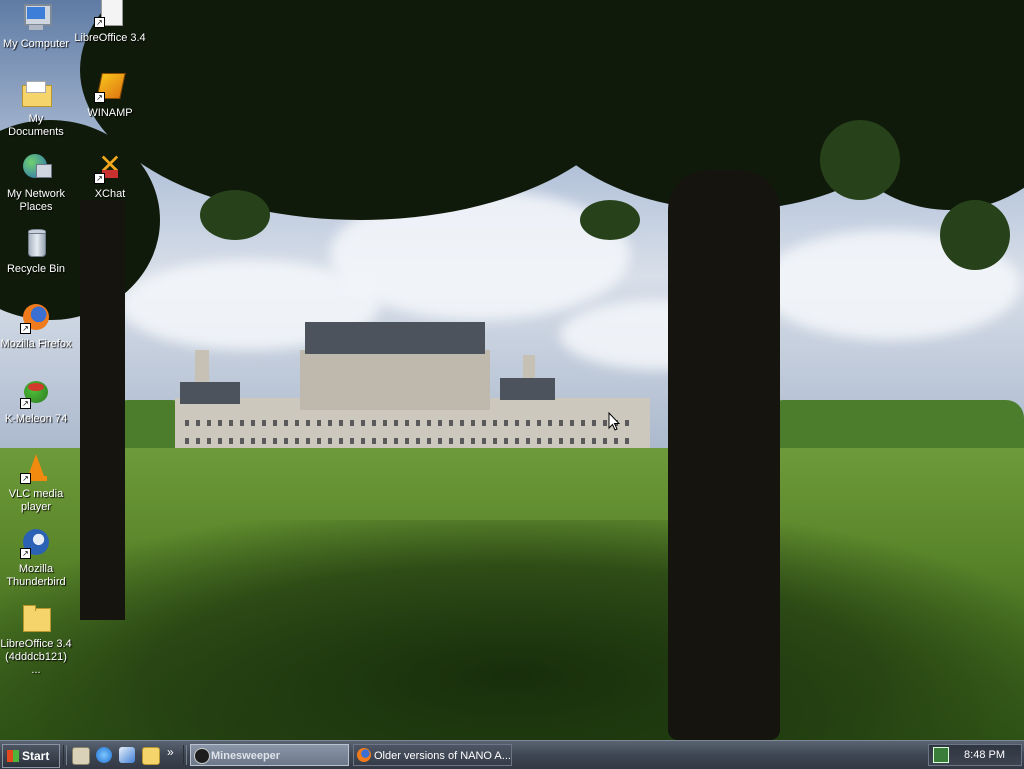 This screenshot has width=1024, height=769. I want to click on clock: 8:48 PM, so click(984, 755).